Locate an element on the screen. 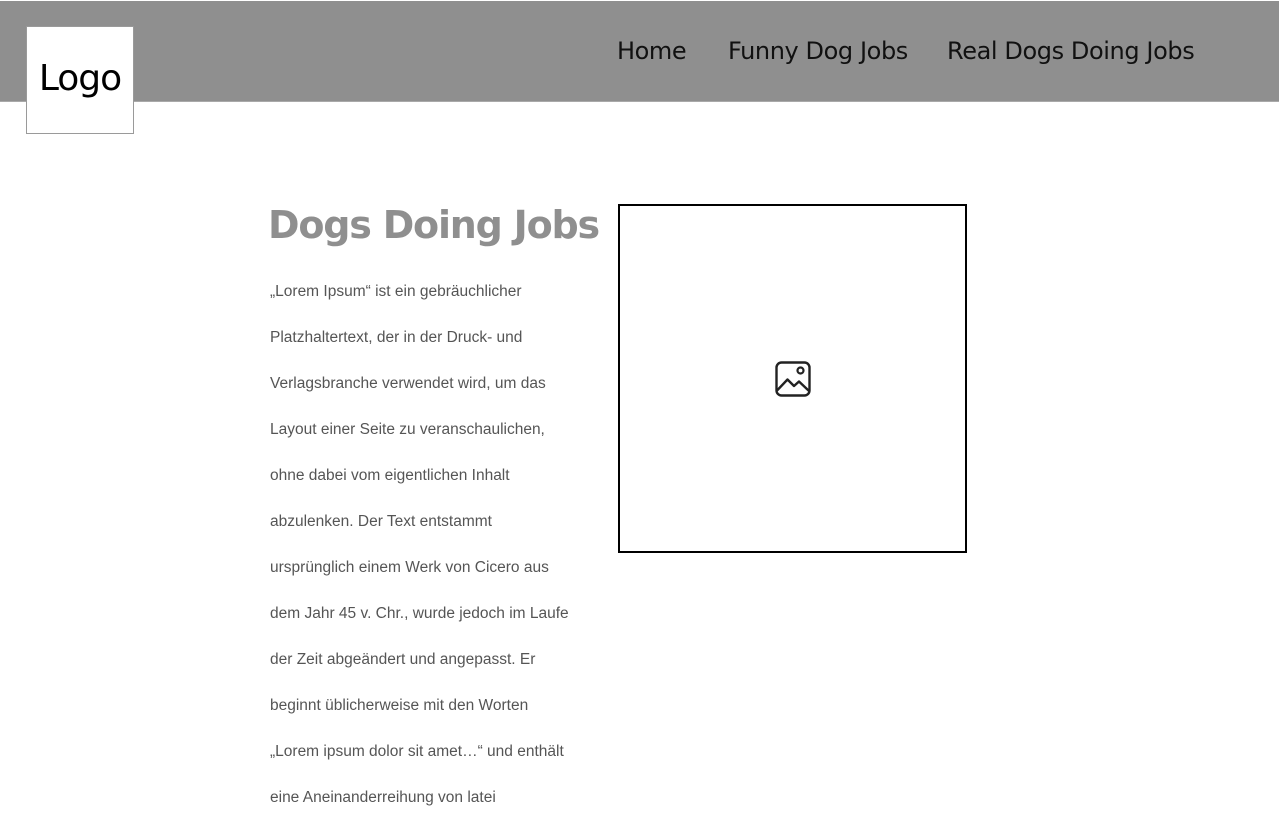 Image resolution: width=1280 pixels, height=832 pixels. nav-real-dogs-doing-jobs-link: Real Dogs Doing Jobs is located at coordinates (1071, 51).